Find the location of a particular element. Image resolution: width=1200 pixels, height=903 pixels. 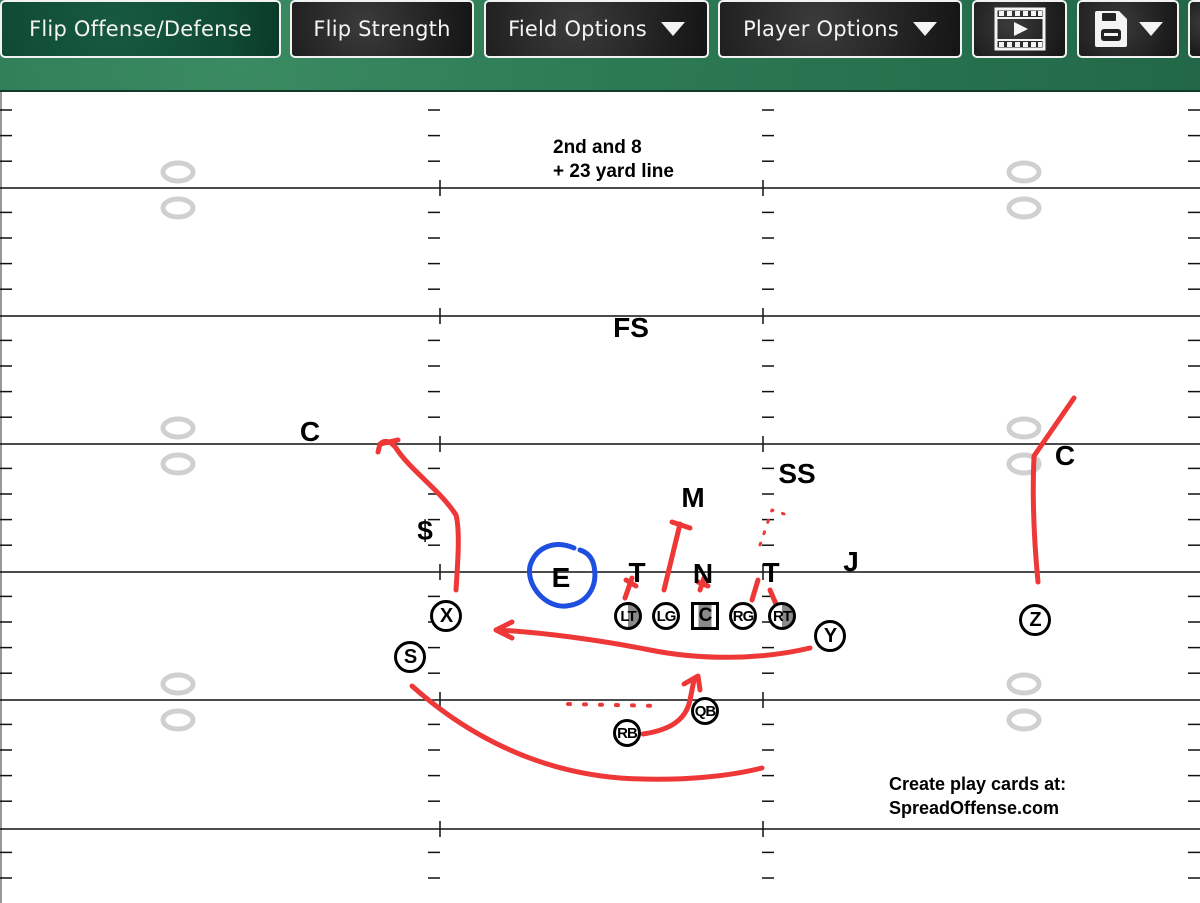

situation-text: 2nd and 8 + 23 yard line is located at coordinates (613, 160).